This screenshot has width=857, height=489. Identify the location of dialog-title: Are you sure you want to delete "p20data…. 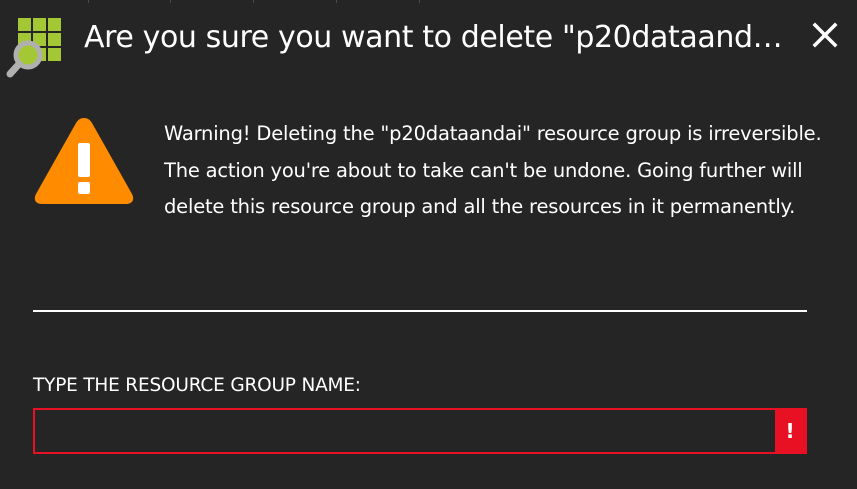
(441, 37).